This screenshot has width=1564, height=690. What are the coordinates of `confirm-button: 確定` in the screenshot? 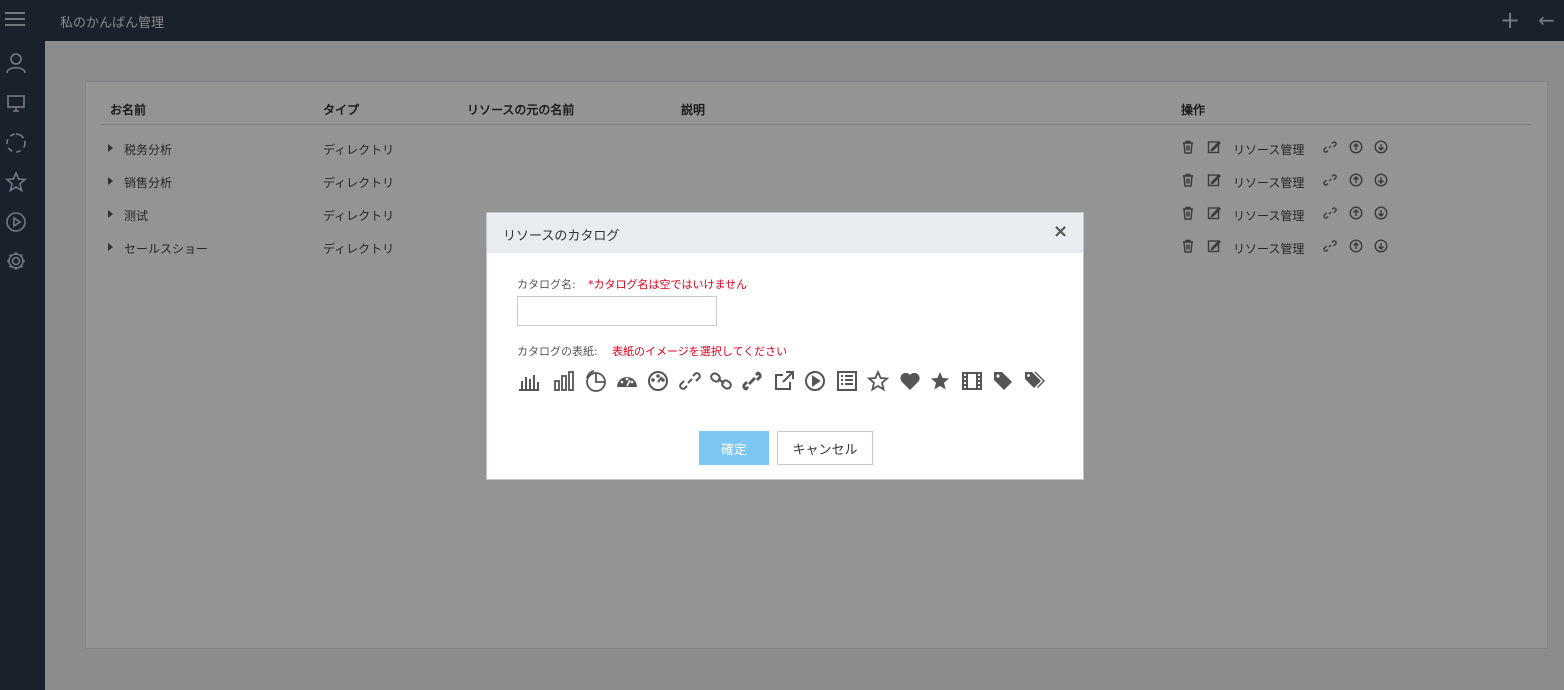 It's located at (734, 448).